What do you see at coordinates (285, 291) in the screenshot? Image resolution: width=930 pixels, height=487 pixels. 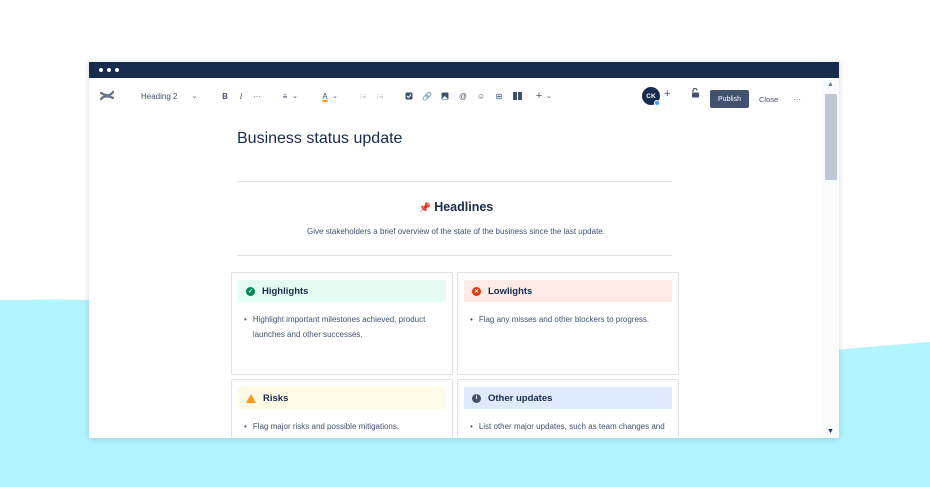 I see `highlights-title: Highlights` at bounding box center [285, 291].